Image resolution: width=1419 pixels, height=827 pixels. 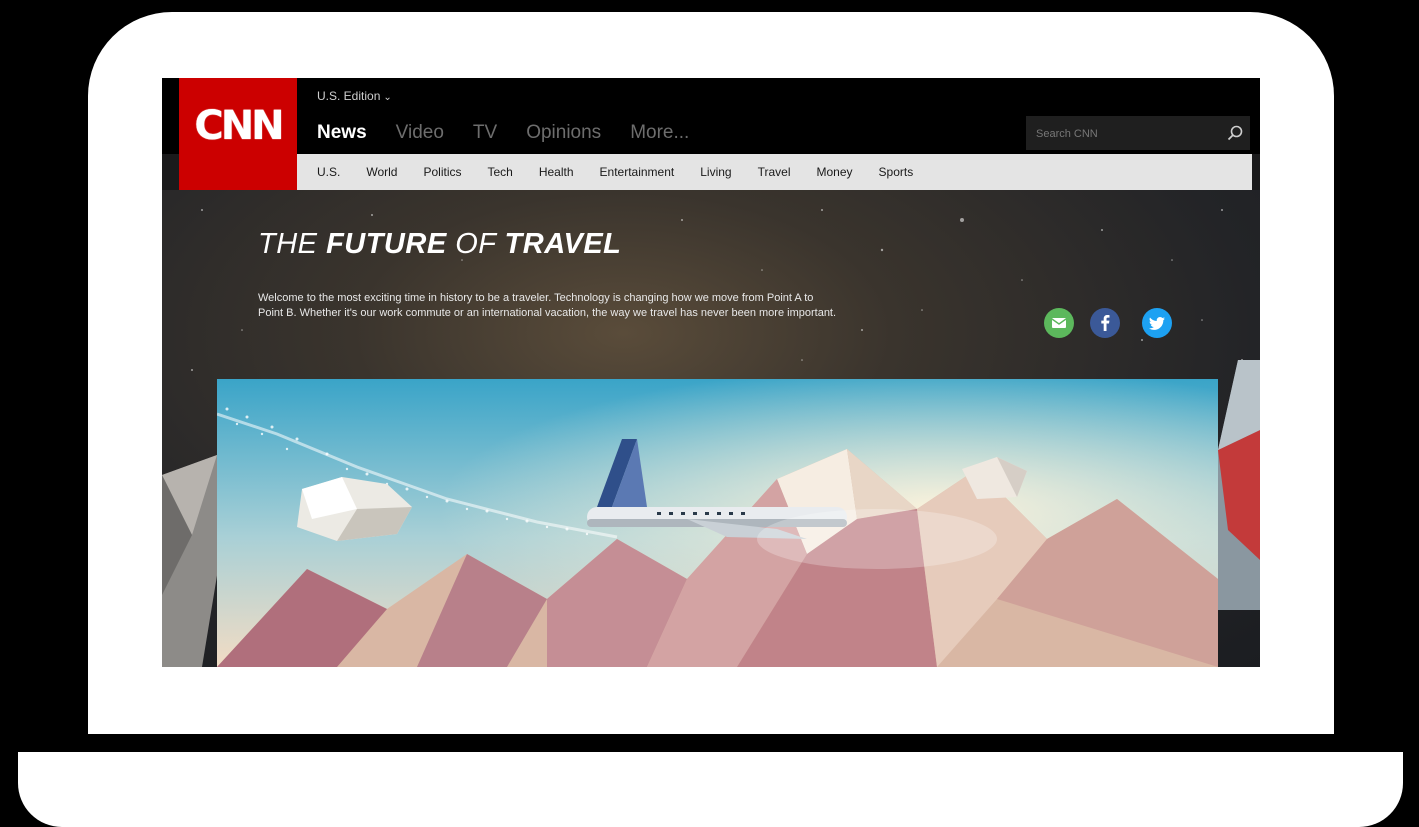 I want to click on laptop-base, so click(x=710, y=789).